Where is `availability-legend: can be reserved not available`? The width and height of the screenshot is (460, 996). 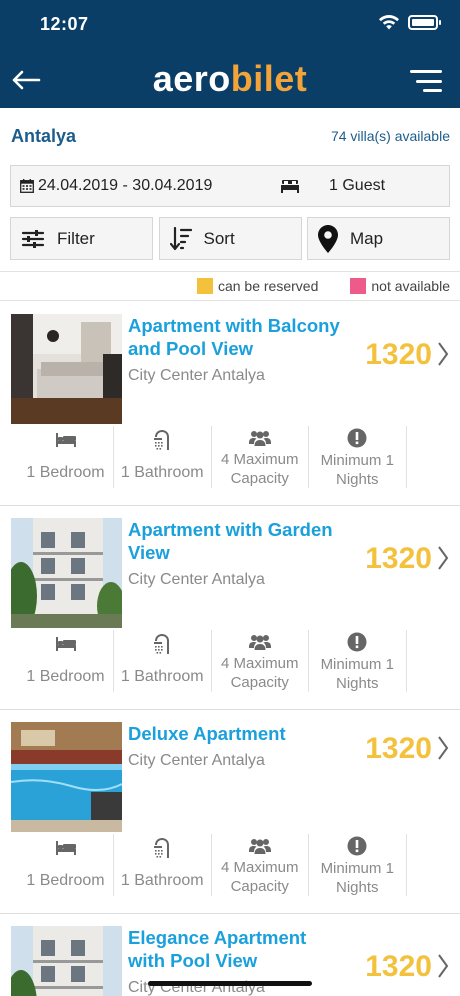
availability-legend: can be reserved not available is located at coordinates (230, 286).